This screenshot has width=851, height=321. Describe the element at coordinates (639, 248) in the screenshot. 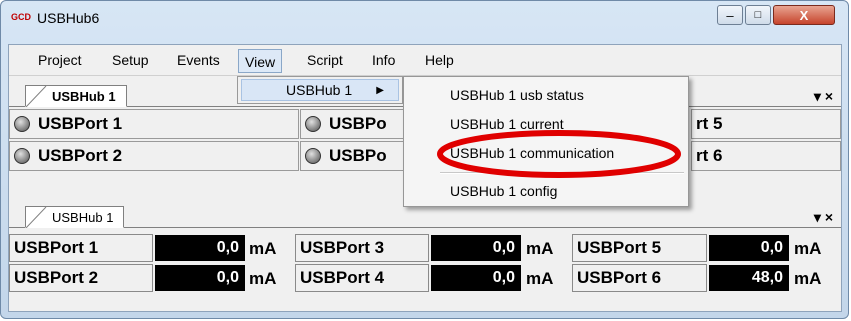

I see `port-current-label: USBPort 5` at that location.